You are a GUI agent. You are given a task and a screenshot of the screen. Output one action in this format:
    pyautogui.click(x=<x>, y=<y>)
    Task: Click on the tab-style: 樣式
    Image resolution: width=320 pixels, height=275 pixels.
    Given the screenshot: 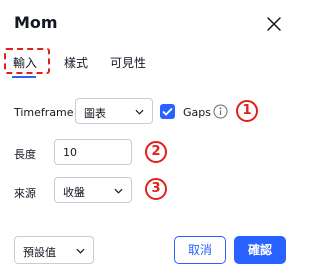 What is the action you would take?
    pyautogui.click(x=76, y=62)
    